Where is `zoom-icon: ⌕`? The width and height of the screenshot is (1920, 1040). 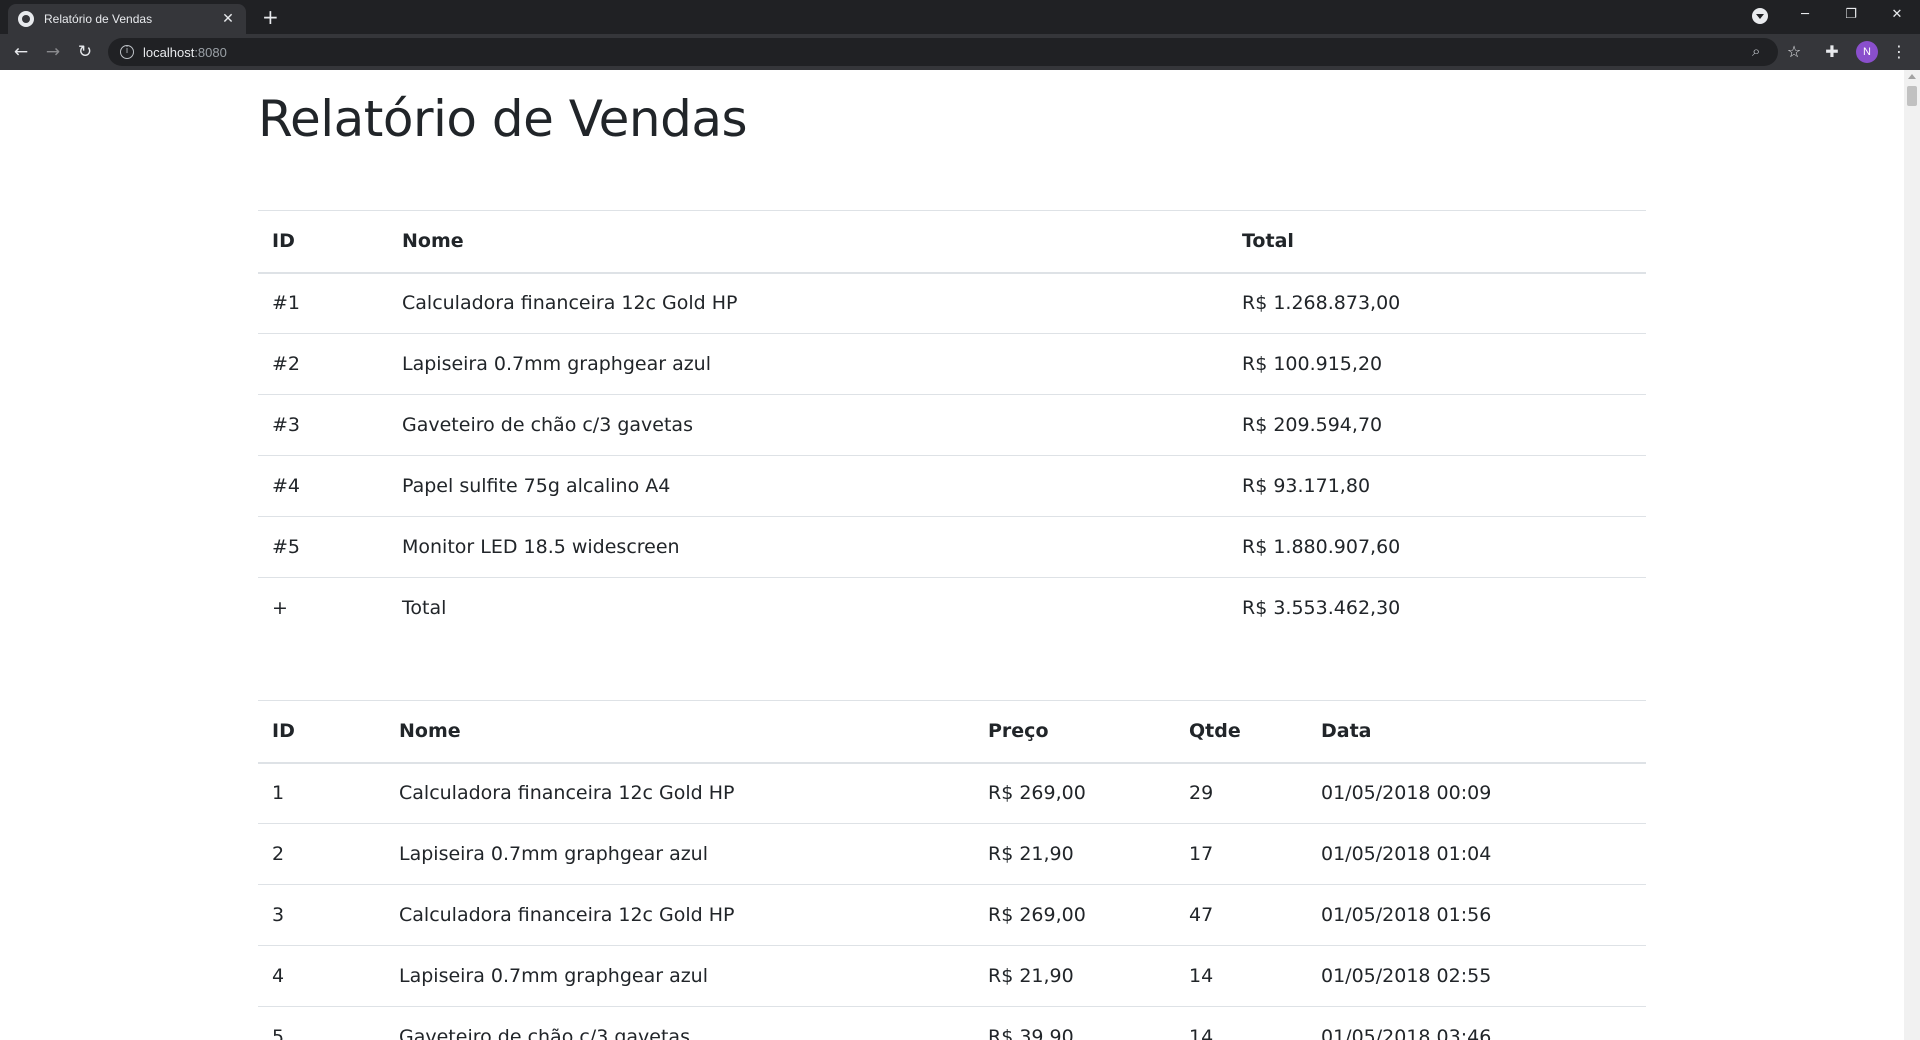 zoom-icon: ⌕ is located at coordinates (1756, 51).